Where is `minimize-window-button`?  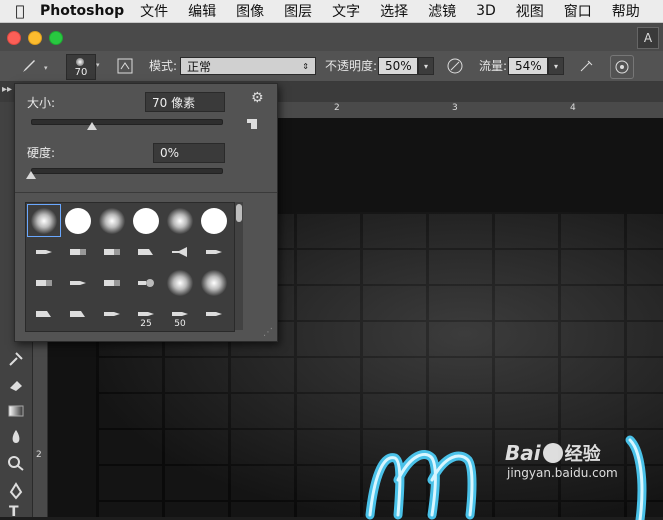
minimize-window-button is located at coordinates (35, 38).